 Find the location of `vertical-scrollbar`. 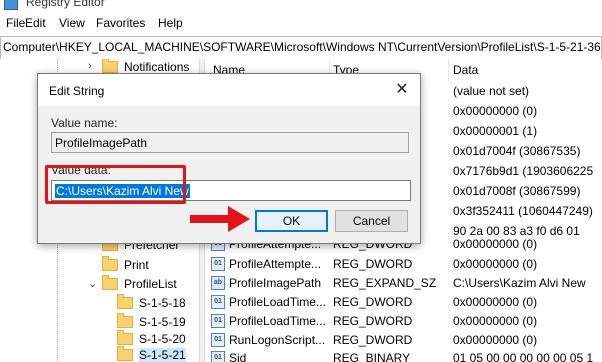

vertical-scrollbar is located at coordinates (597, 210).